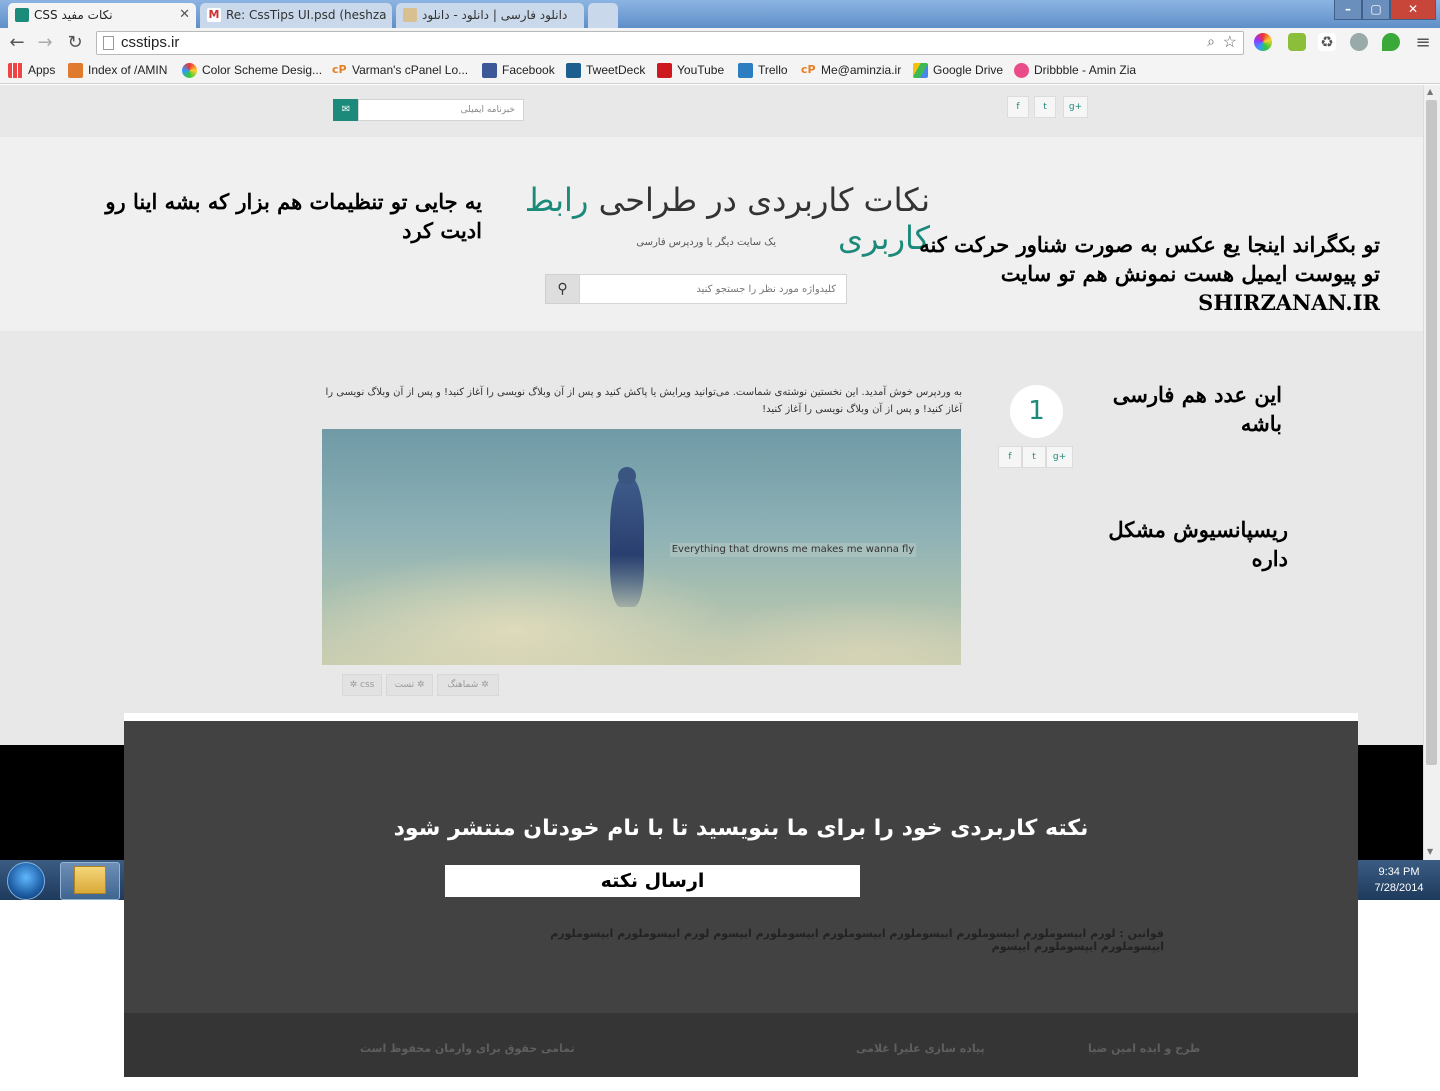 This screenshot has width=1440, height=1091. I want to click on maximize-icon: ▢, so click(1376, 10).